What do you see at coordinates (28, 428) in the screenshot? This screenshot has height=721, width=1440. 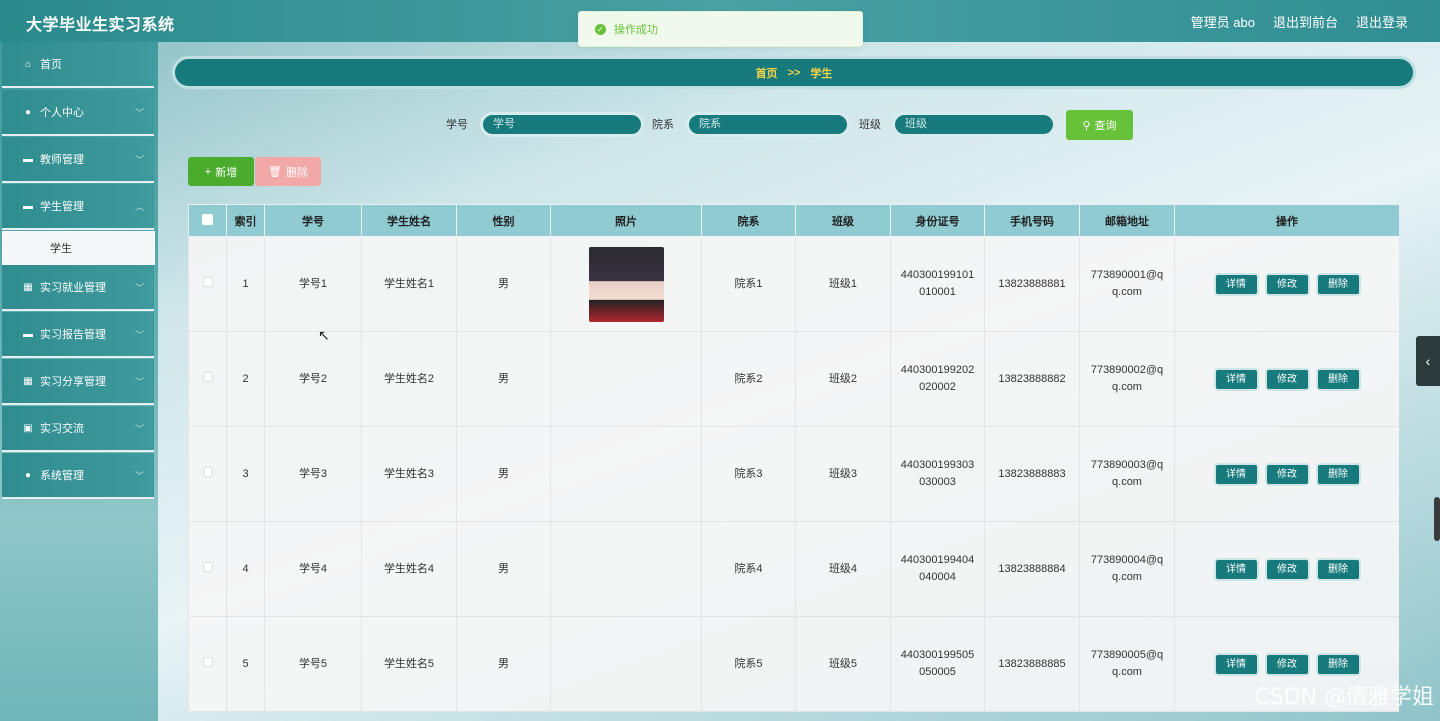 I see `clipboard-icon: ▣` at bounding box center [28, 428].